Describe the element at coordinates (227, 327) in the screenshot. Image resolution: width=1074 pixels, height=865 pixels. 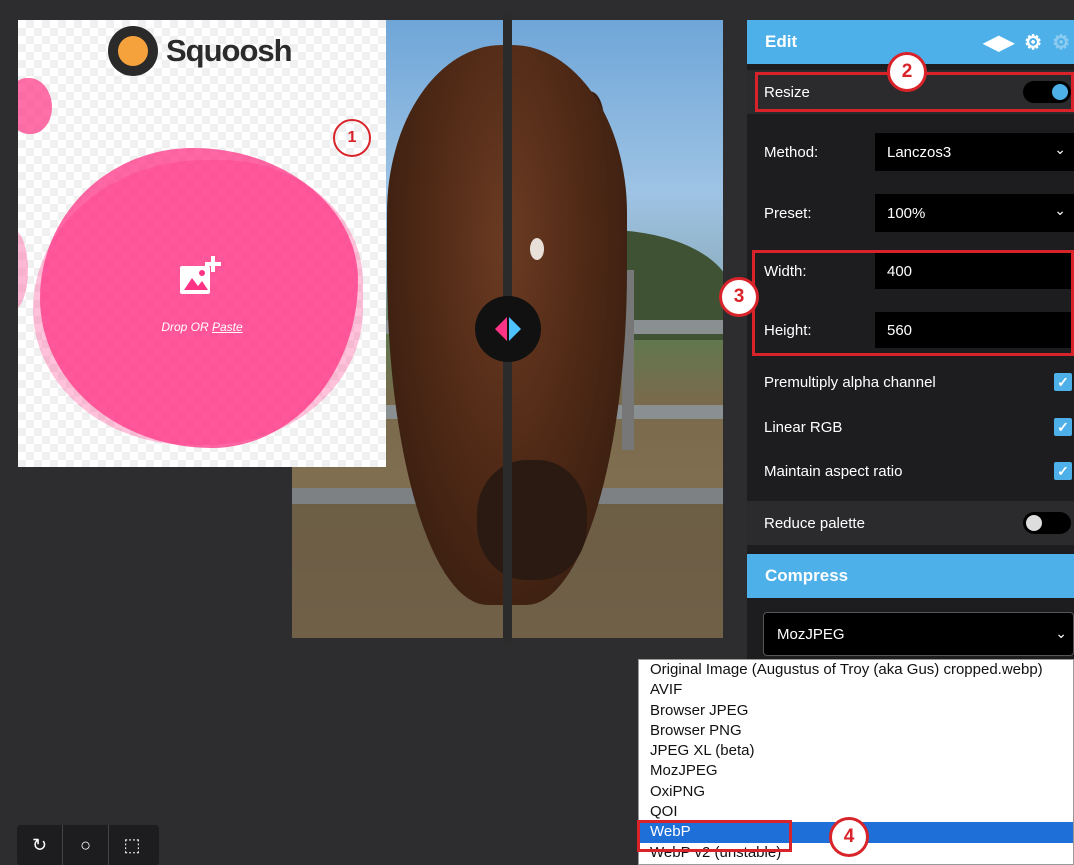
I see `paste-link: Paste` at that location.